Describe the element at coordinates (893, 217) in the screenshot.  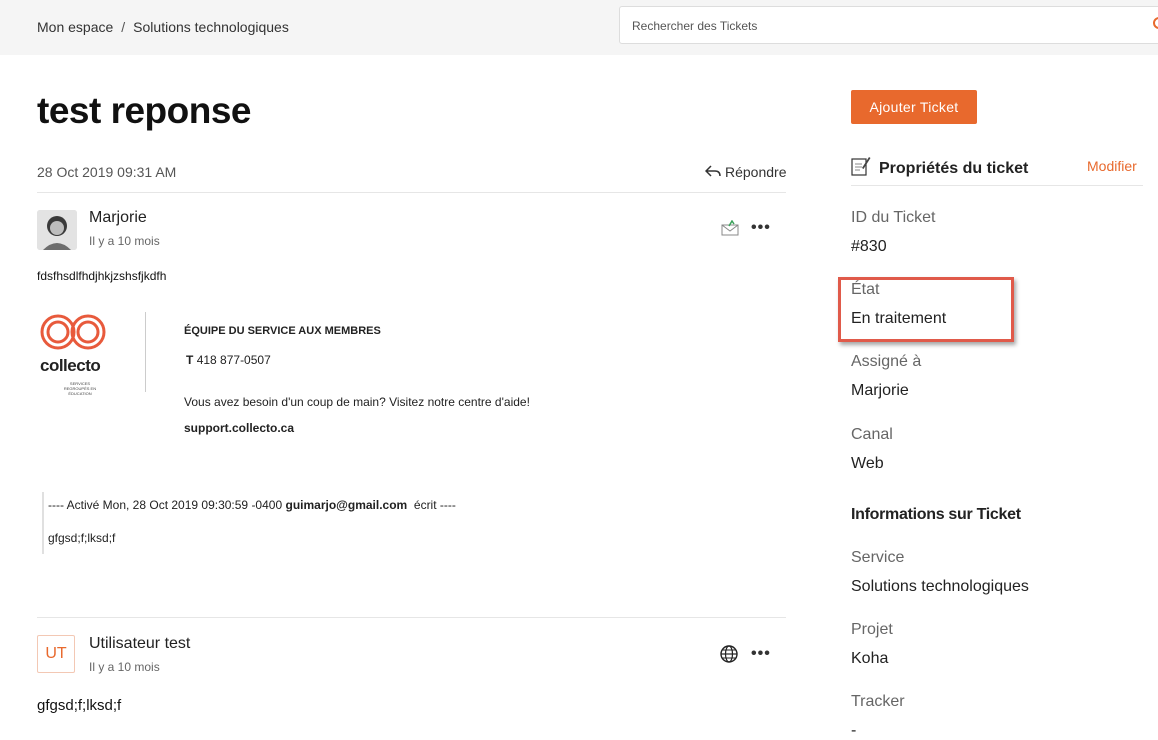
I see `field-label-ticket-id: ID du Ticket` at that location.